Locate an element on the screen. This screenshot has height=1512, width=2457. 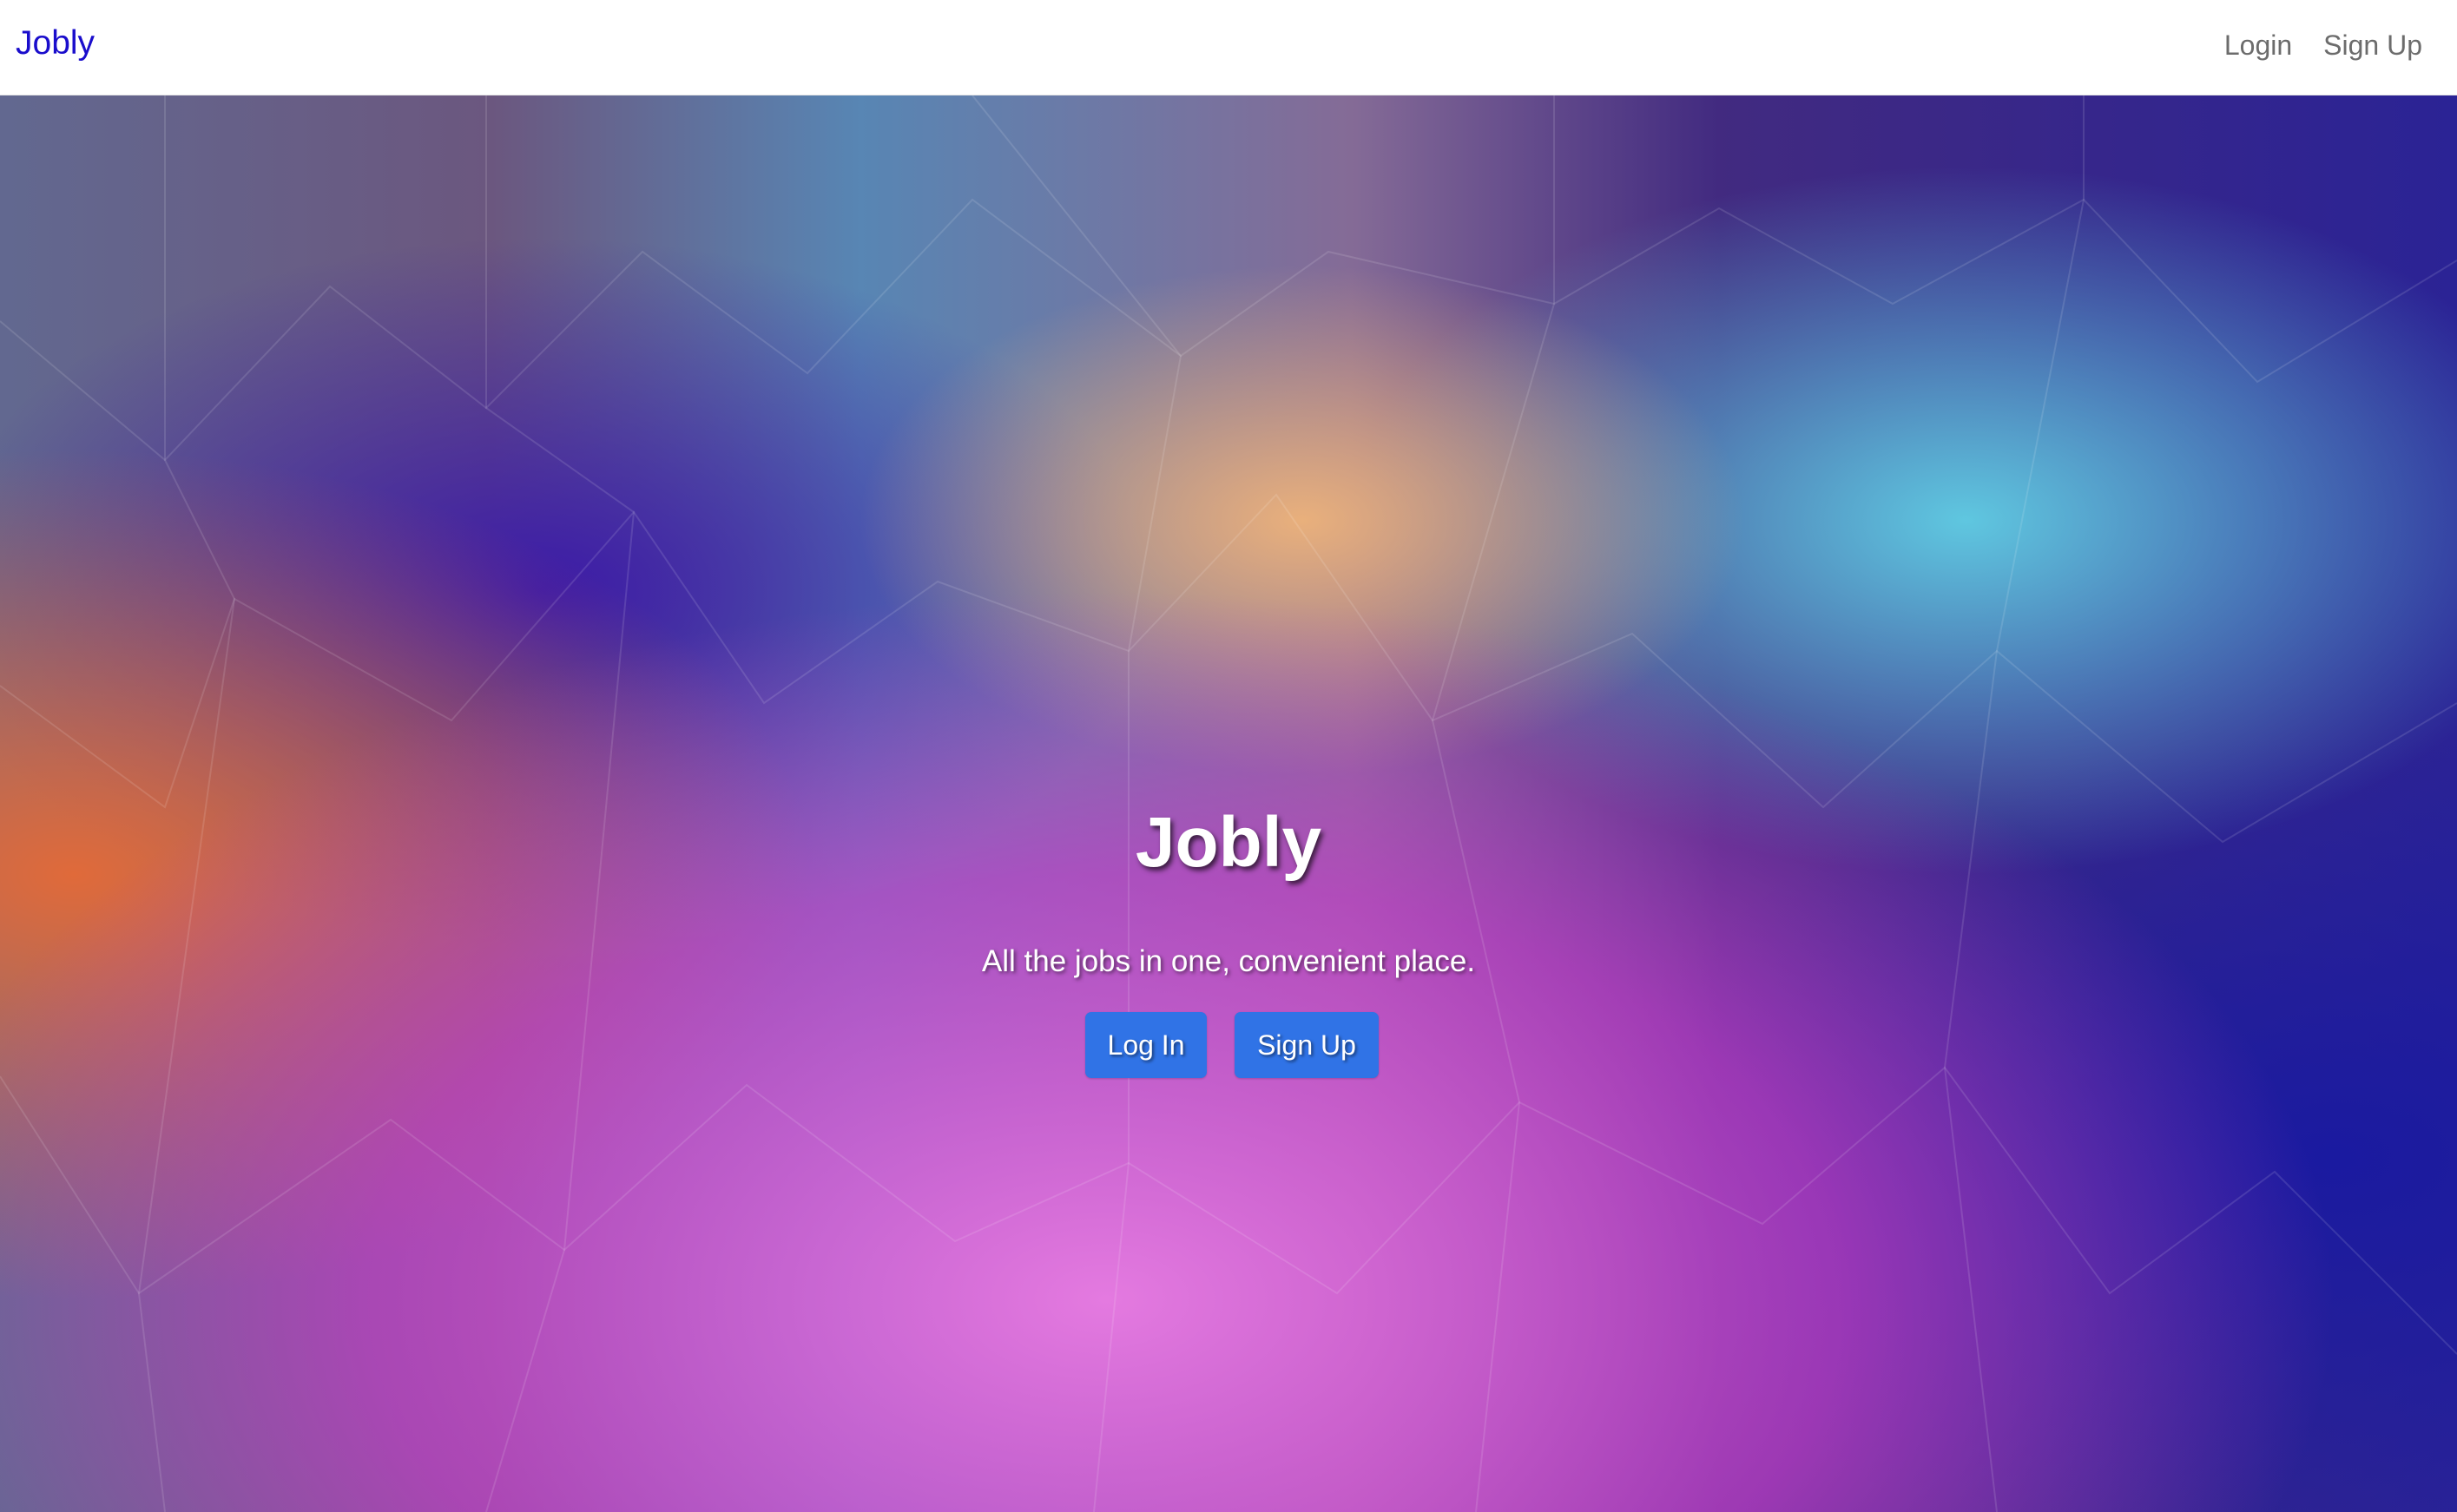
navbar: Jobly Login Sign Up is located at coordinates (1228, 47).